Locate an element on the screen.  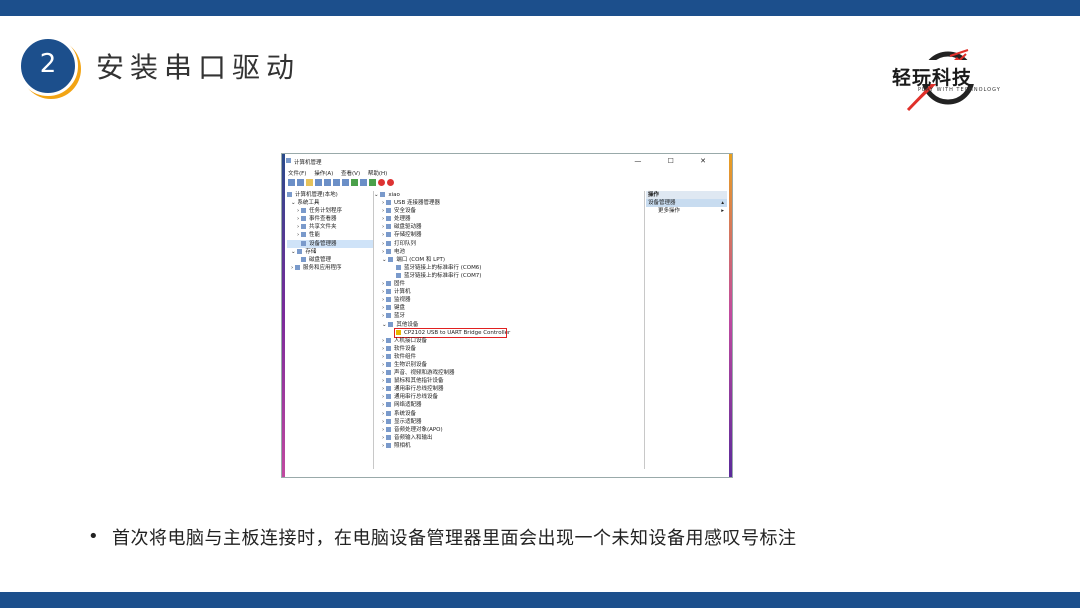
device-root: ⌄ xiao is located at coordinates (509, 195).